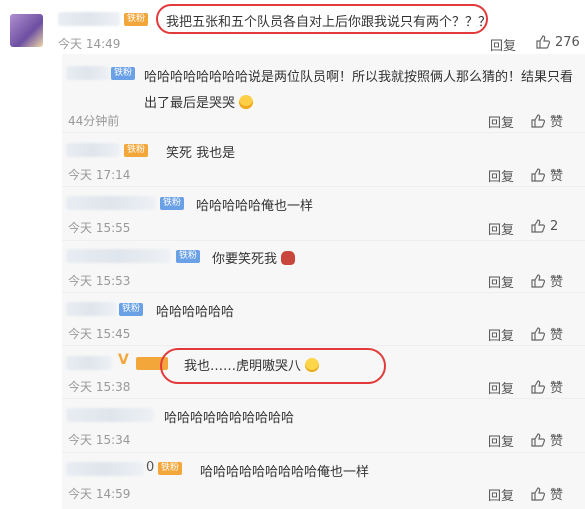  What do you see at coordinates (201, 153) in the screenshot?
I see `reply-text: 笑死 我也是` at bounding box center [201, 153].